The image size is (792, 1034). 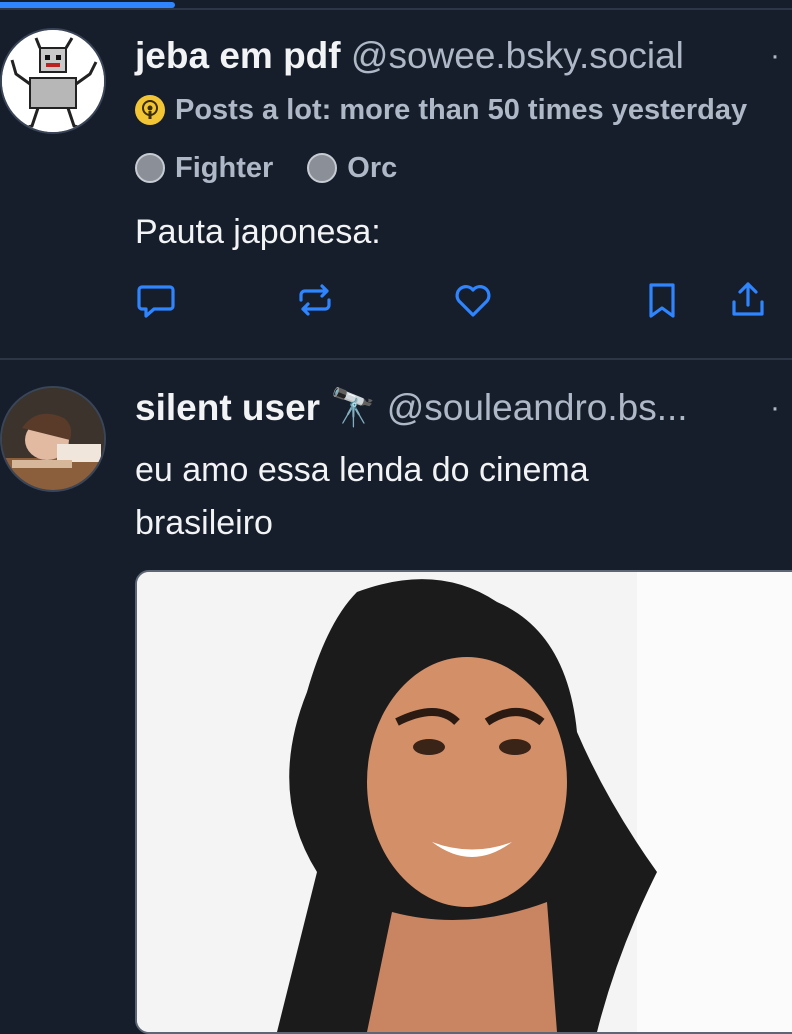 I want to click on bookmark-button, so click(x=662, y=300).